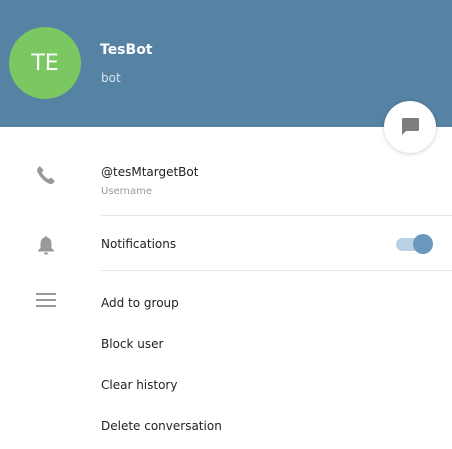 The height and width of the screenshot is (449, 452). What do you see at coordinates (111, 78) in the screenshot?
I see `profile-status: bot` at bounding box center [111, 78].